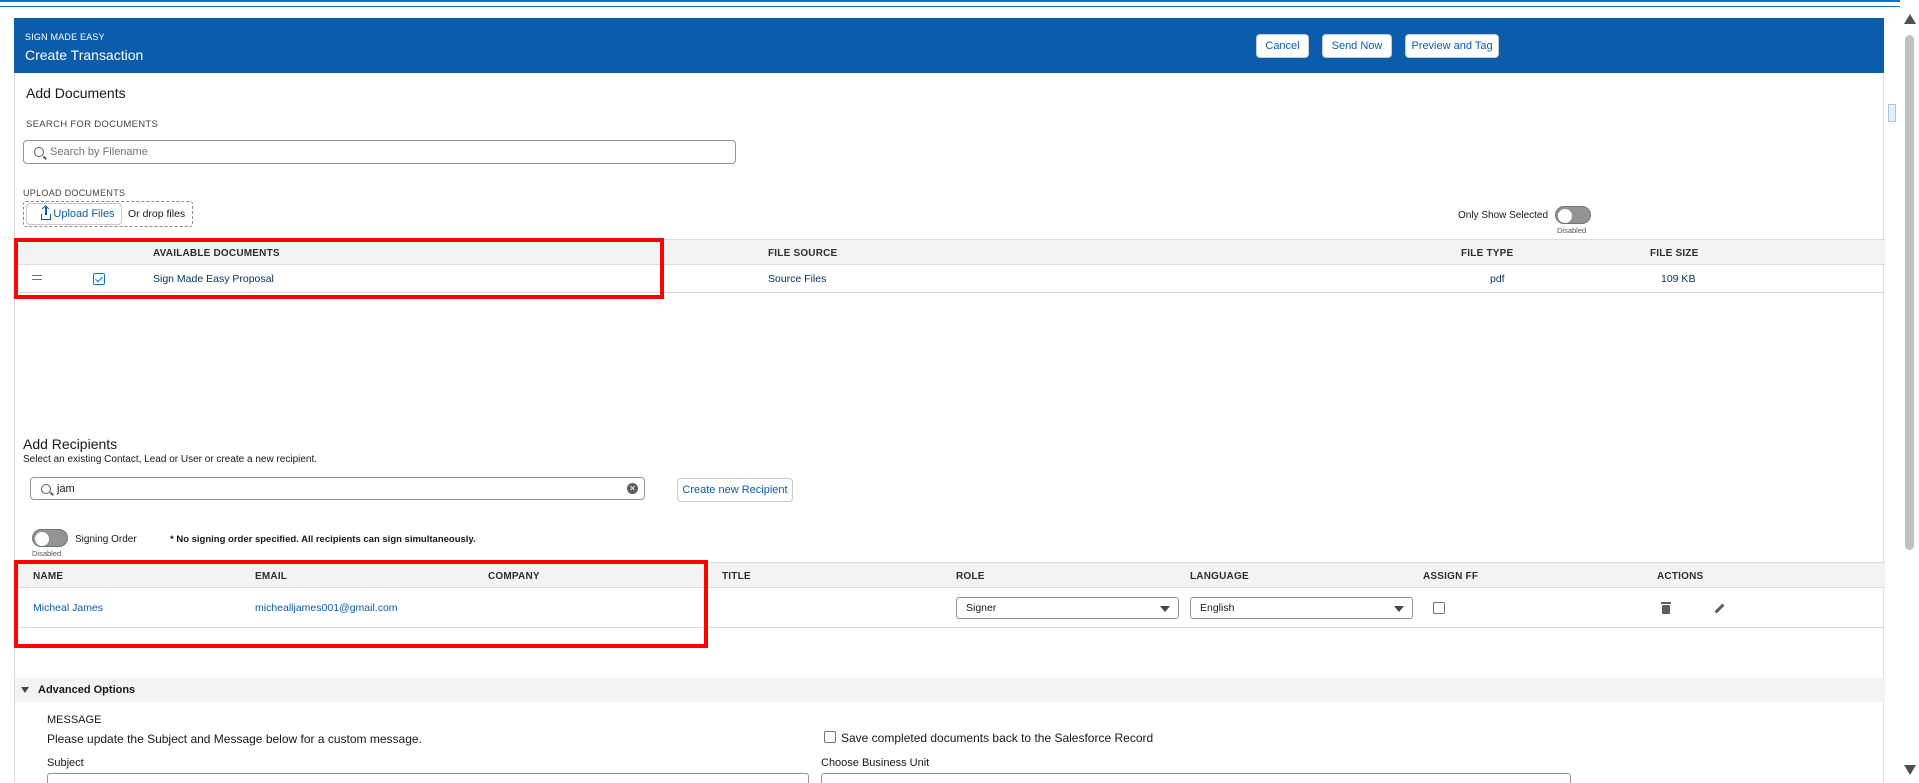 The width and height of the screenshot is (1919, 783). Describe the element at coordinates (1452, 46) in the screenshot. I see `preview-and-tag-button: Preview and Tag` at that location.